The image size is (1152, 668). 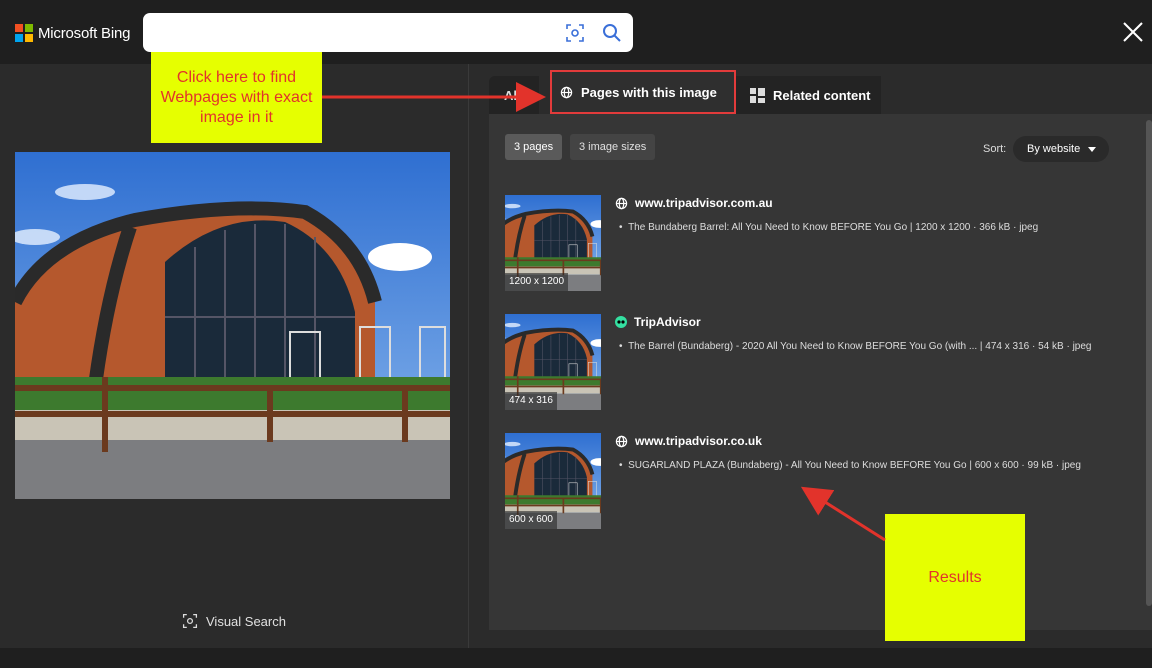 What do you see at coordinates (553, 362) in the screenshot?
I see `result-thumbnail: 474 x 316` at bounding box center [553, 362].